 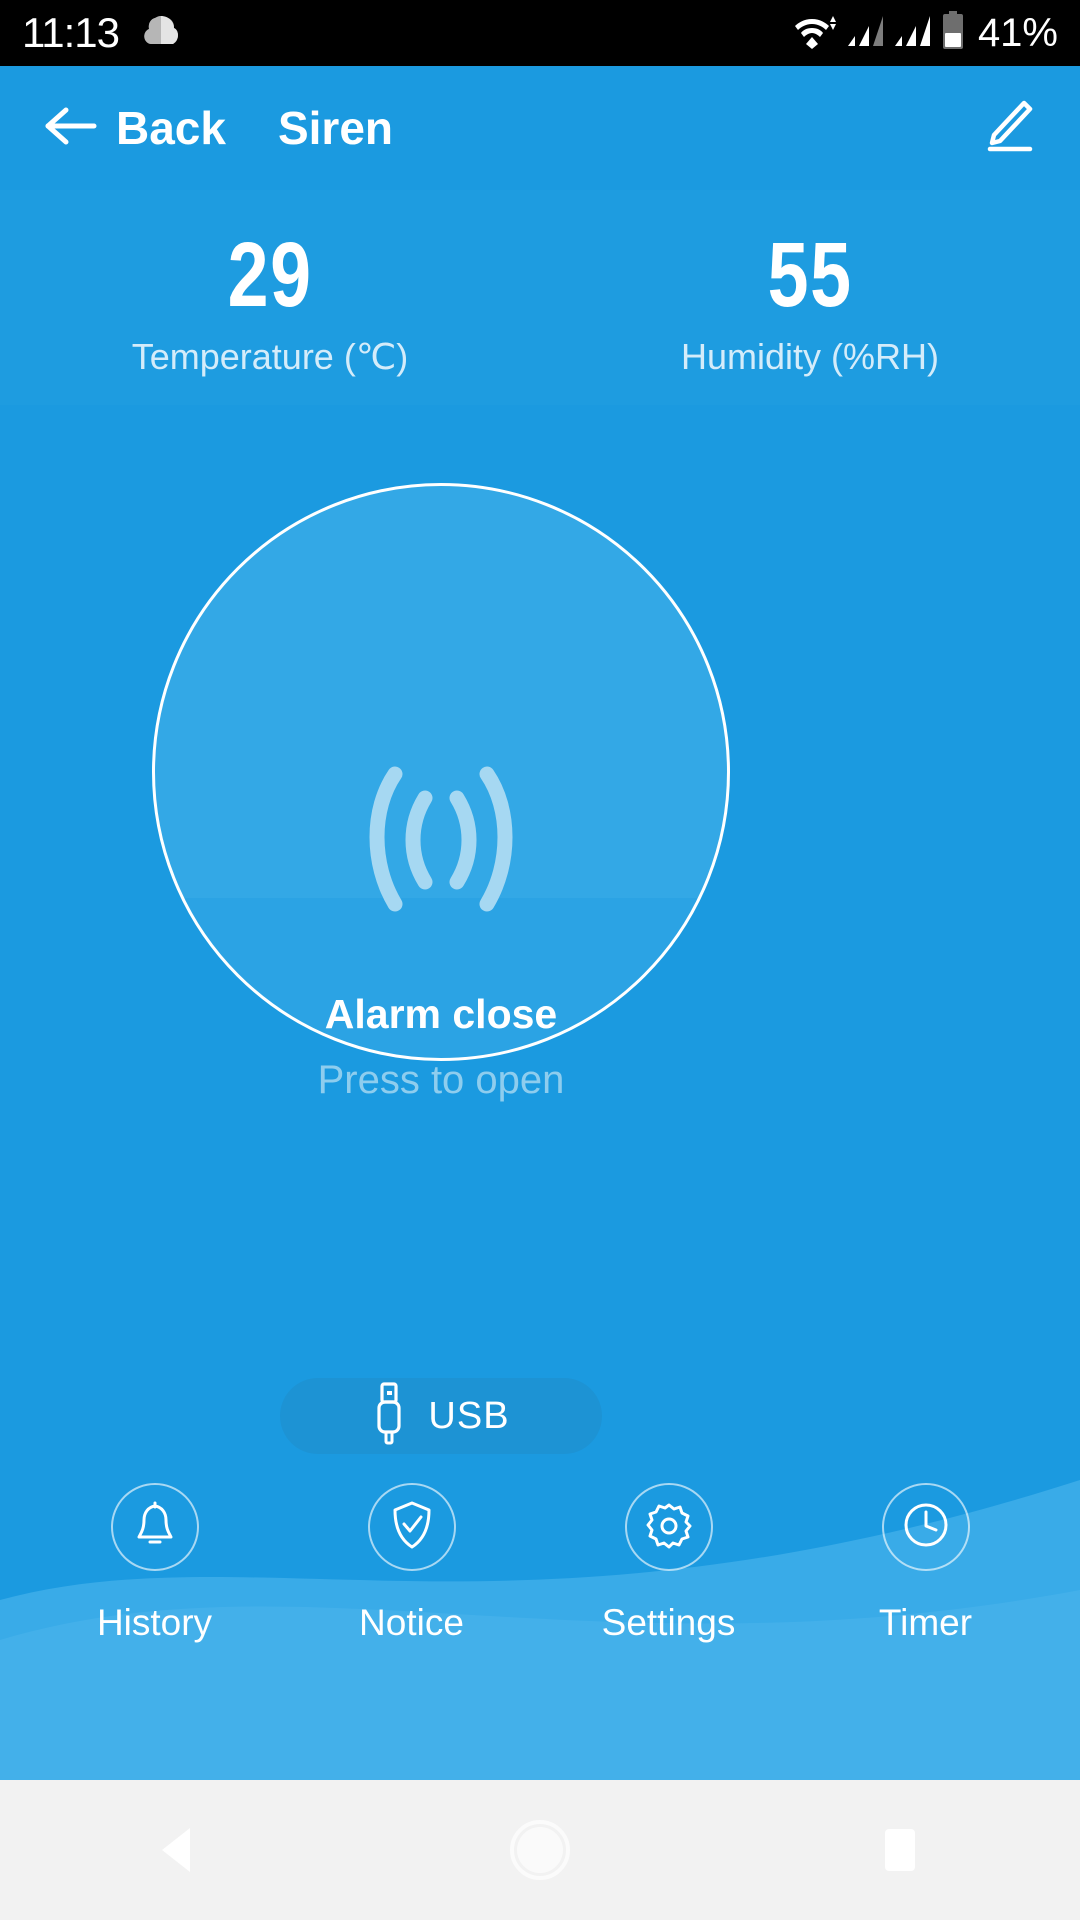 I want to click on gear-icon, so click(x=669, y=1527).